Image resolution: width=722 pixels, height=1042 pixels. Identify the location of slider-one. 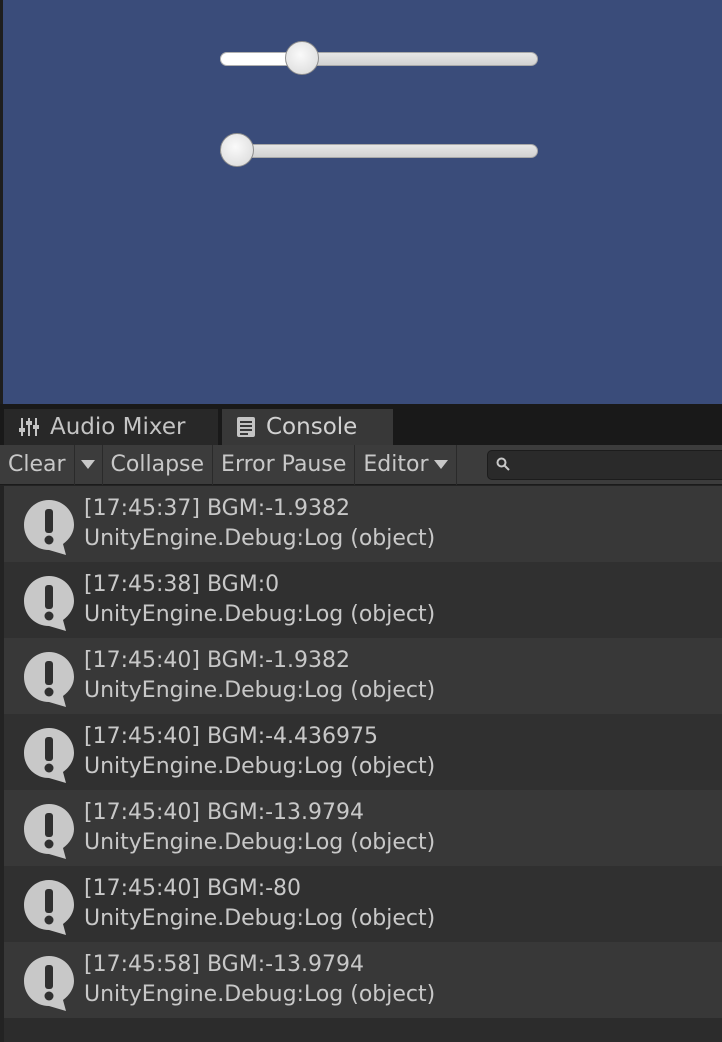
(379, 58).